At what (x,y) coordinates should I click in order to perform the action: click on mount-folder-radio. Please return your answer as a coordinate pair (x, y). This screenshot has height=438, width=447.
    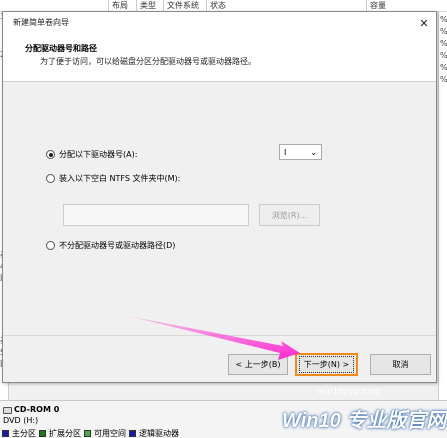
    Looking at the image, I should click on (50, 178).